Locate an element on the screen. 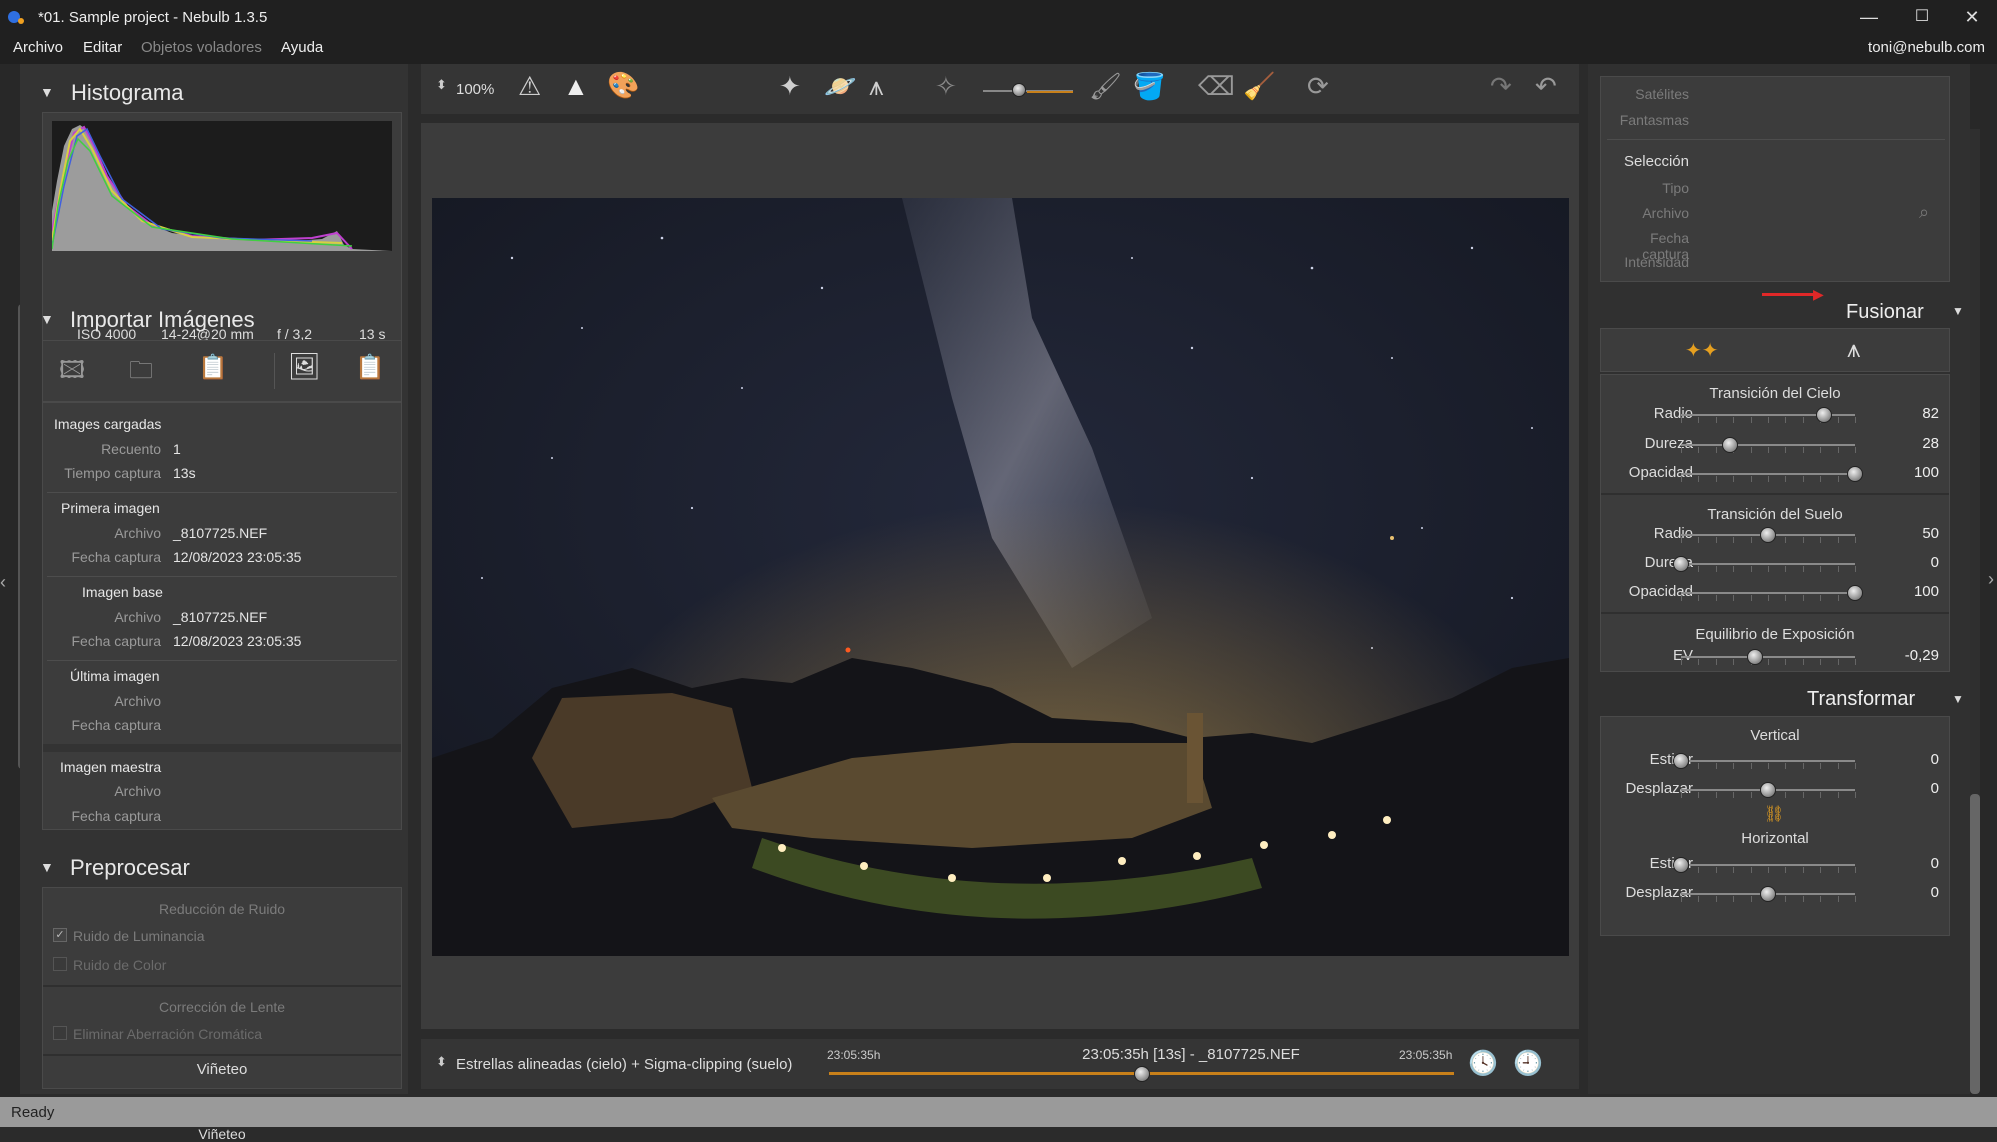 The width and height of the screenshot is (1997, 1142). history-icon: 🕘 is located at coordinates (1528, 1063).